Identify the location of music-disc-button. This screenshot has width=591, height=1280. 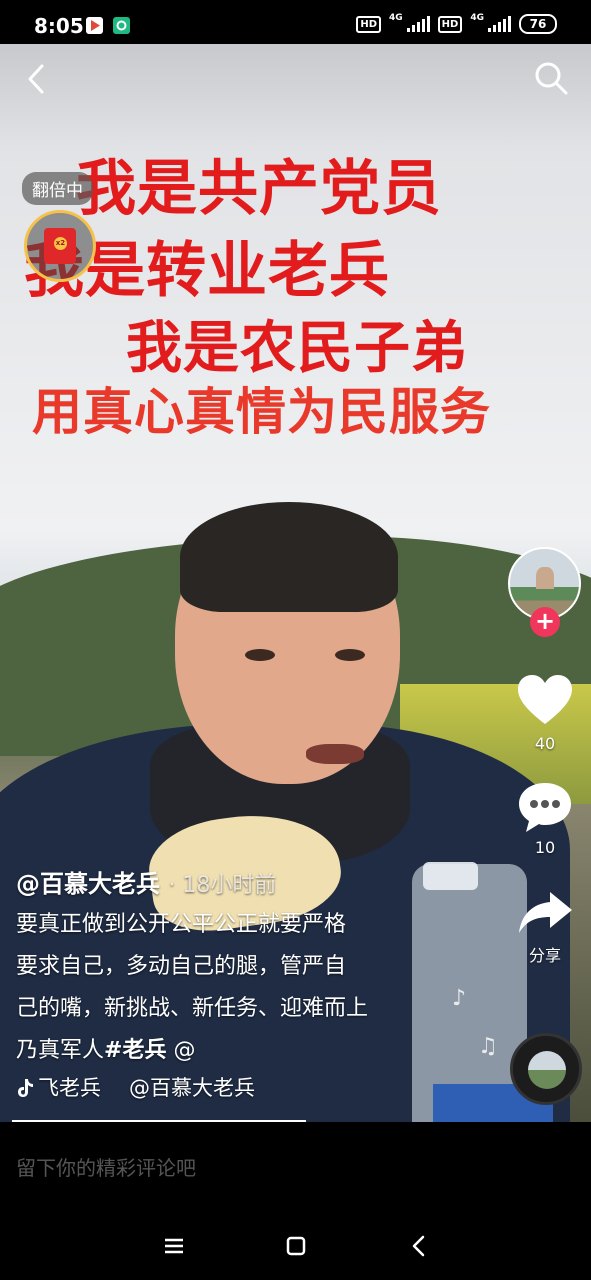
(546, 1069).